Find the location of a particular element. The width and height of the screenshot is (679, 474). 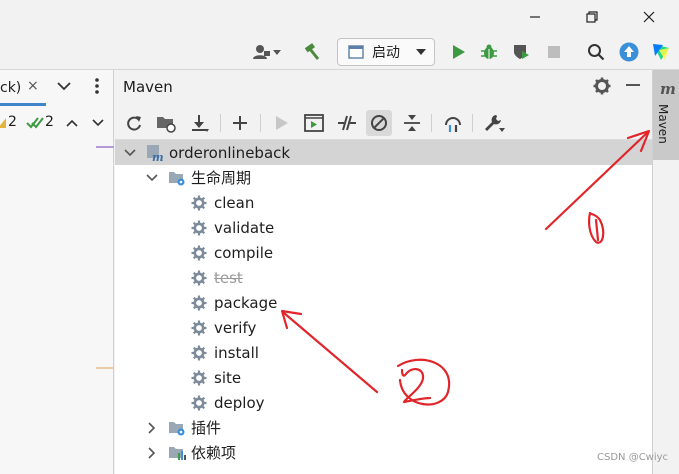

maven-toolbar is located at coordinates (383, 123).